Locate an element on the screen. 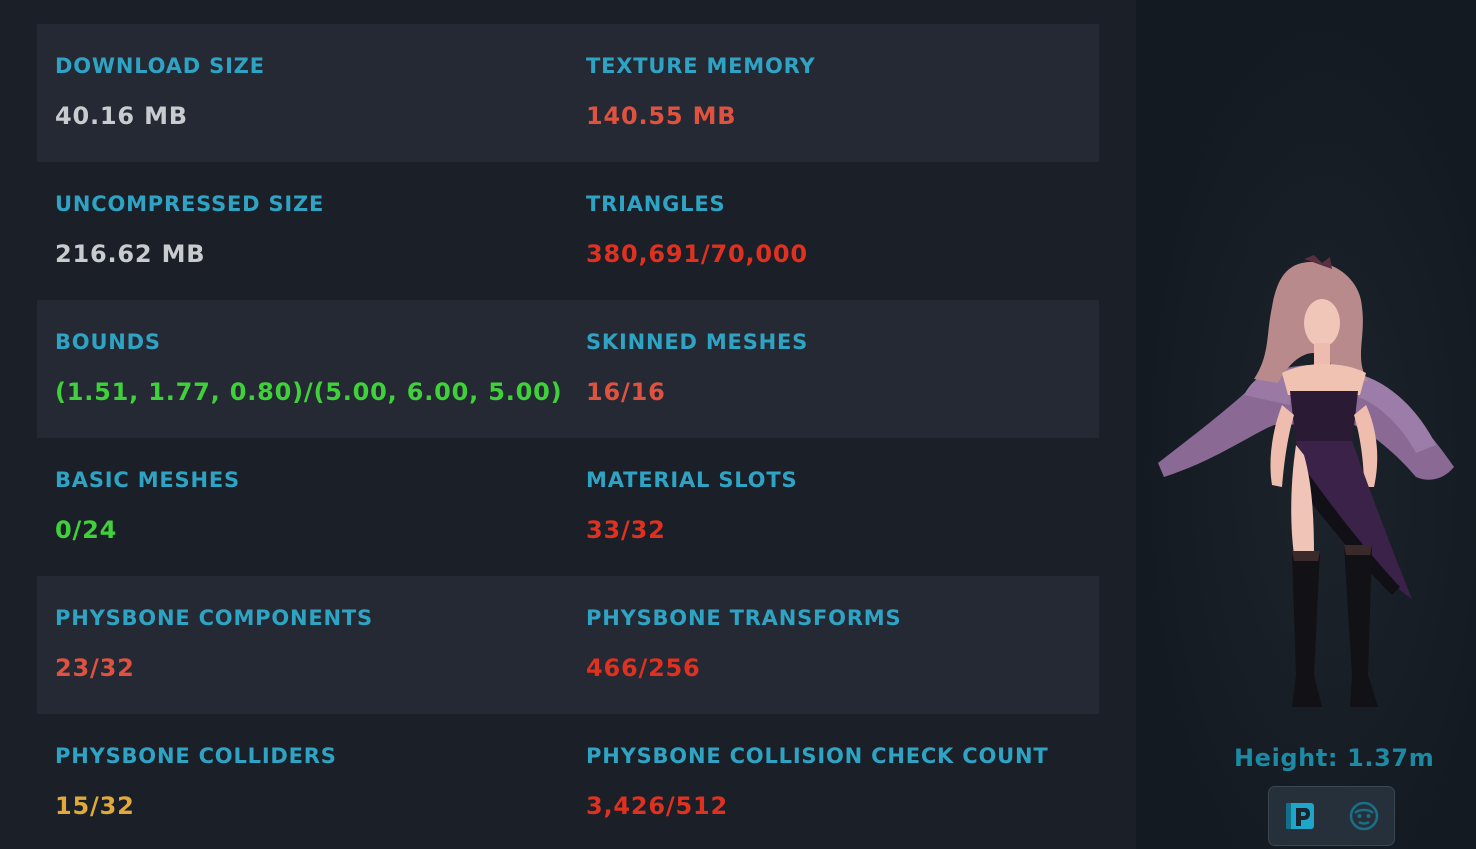 The width and height of the screenshot is (1476, 849). stat-label: BOUNDS is located at coordinates (108, 342).